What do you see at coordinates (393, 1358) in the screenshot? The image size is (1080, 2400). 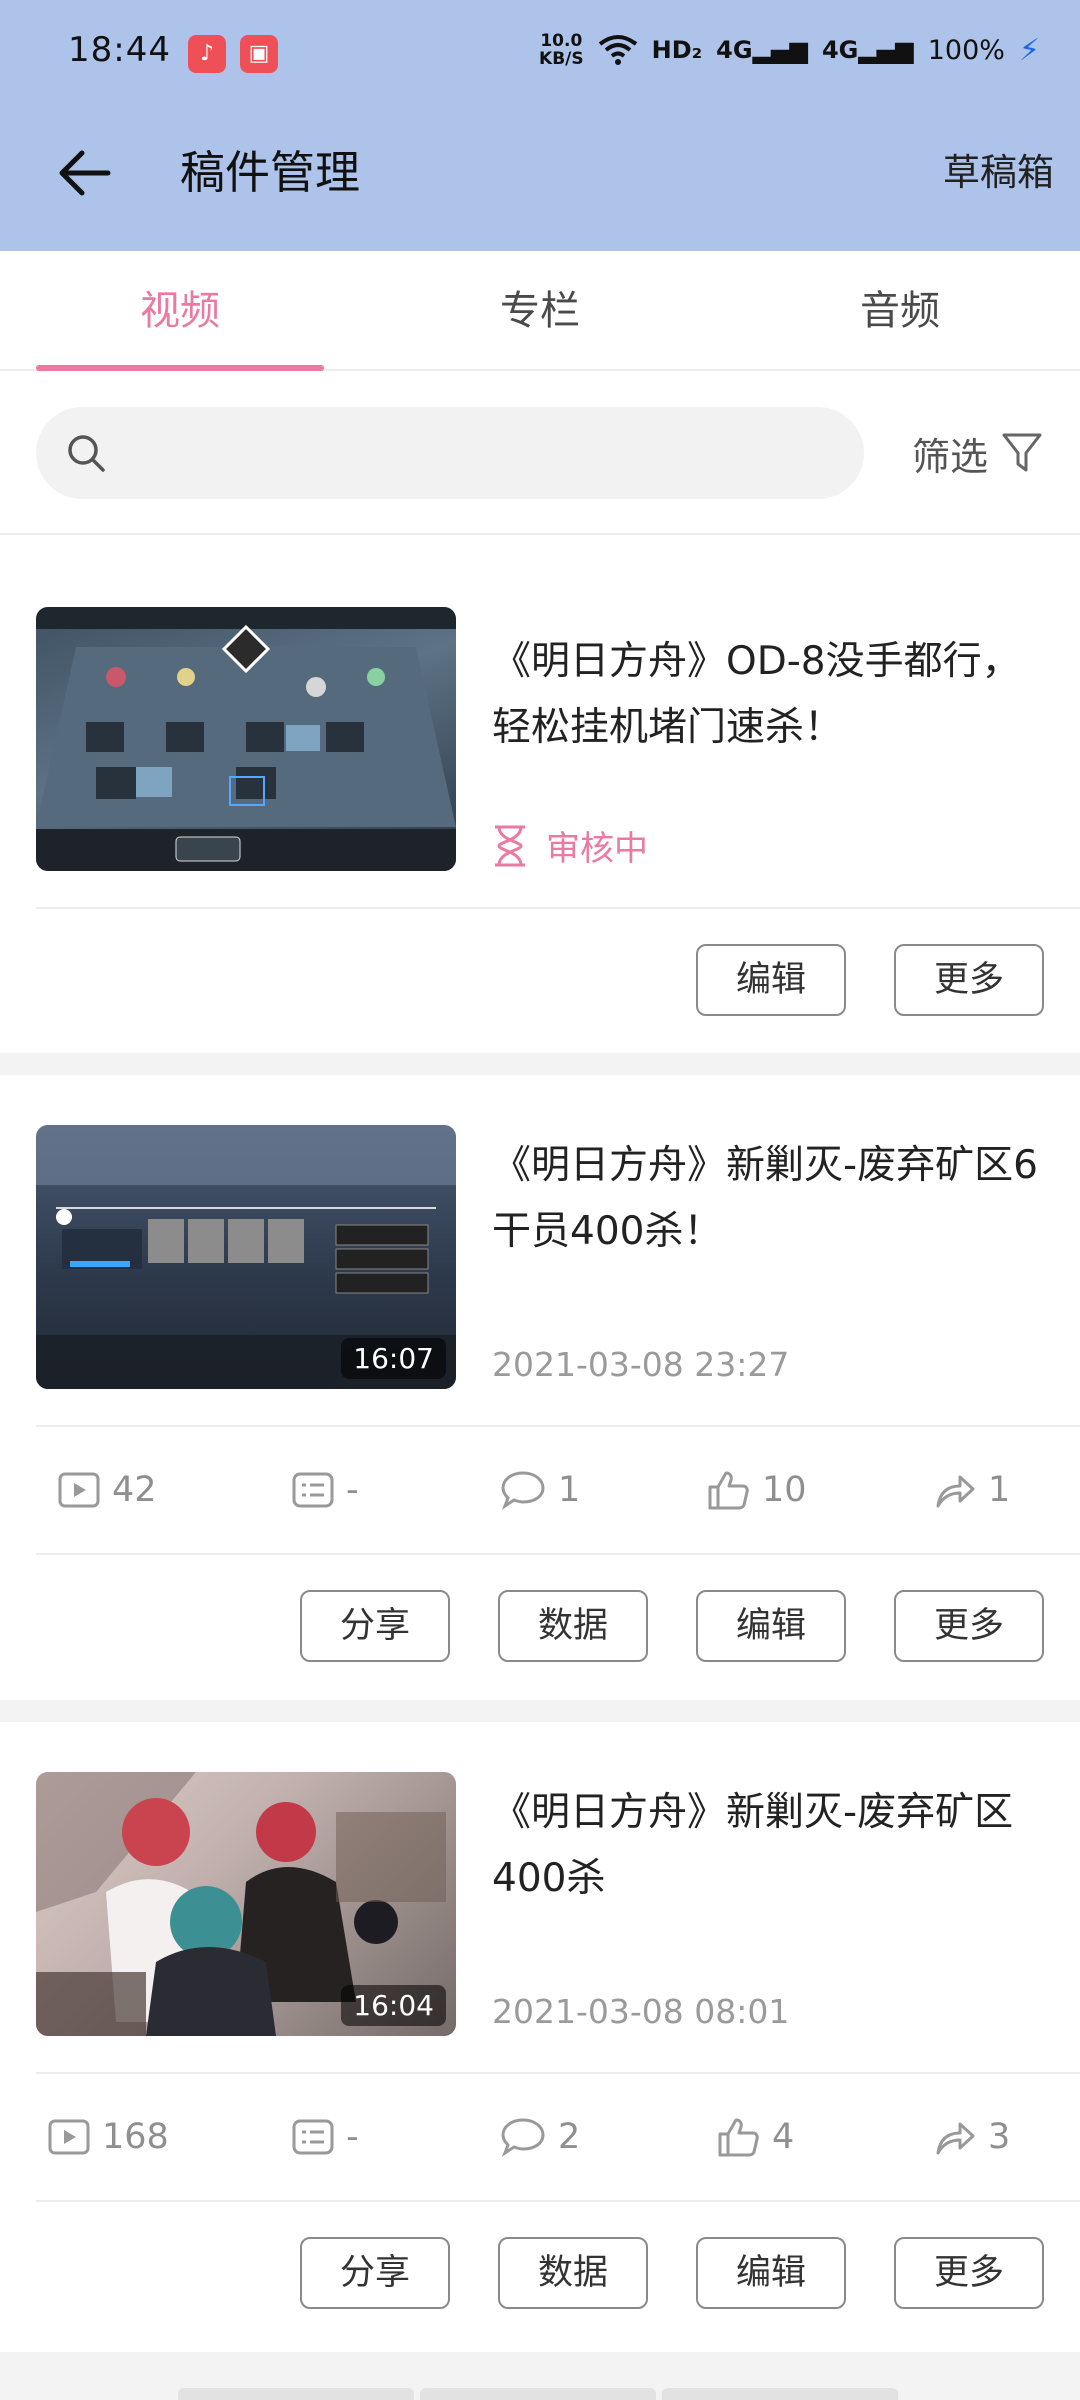 I see `video-duration: 16:07` at bounding box center [393, 1358].